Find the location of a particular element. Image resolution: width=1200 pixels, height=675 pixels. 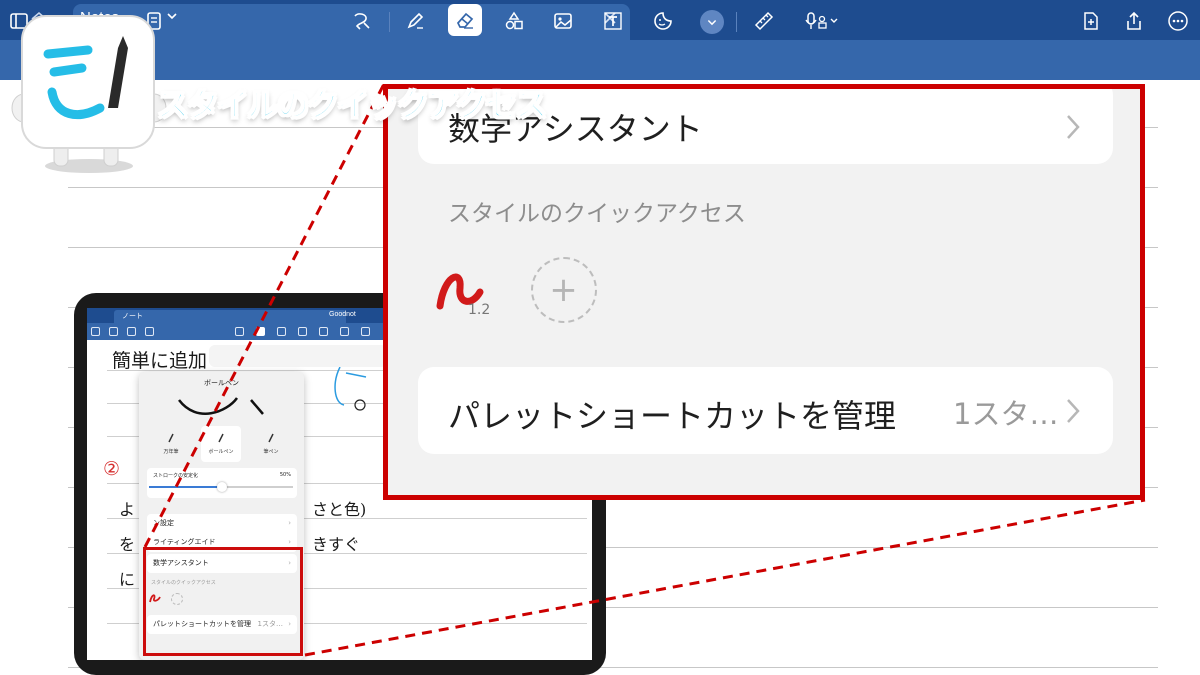

ipad-sidebar-icon is located at coordinates (95, 331).